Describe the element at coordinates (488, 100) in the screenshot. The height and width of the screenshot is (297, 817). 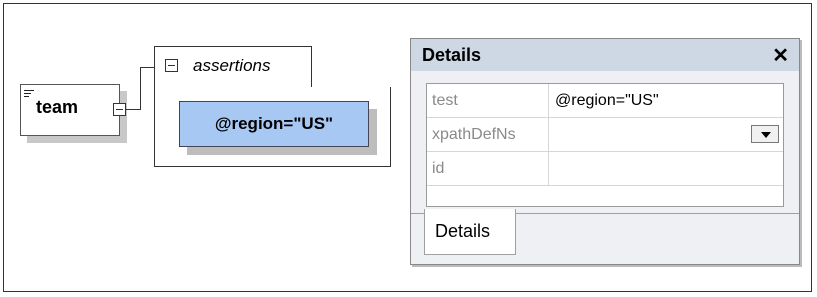
I see `property-name: test` at that location.